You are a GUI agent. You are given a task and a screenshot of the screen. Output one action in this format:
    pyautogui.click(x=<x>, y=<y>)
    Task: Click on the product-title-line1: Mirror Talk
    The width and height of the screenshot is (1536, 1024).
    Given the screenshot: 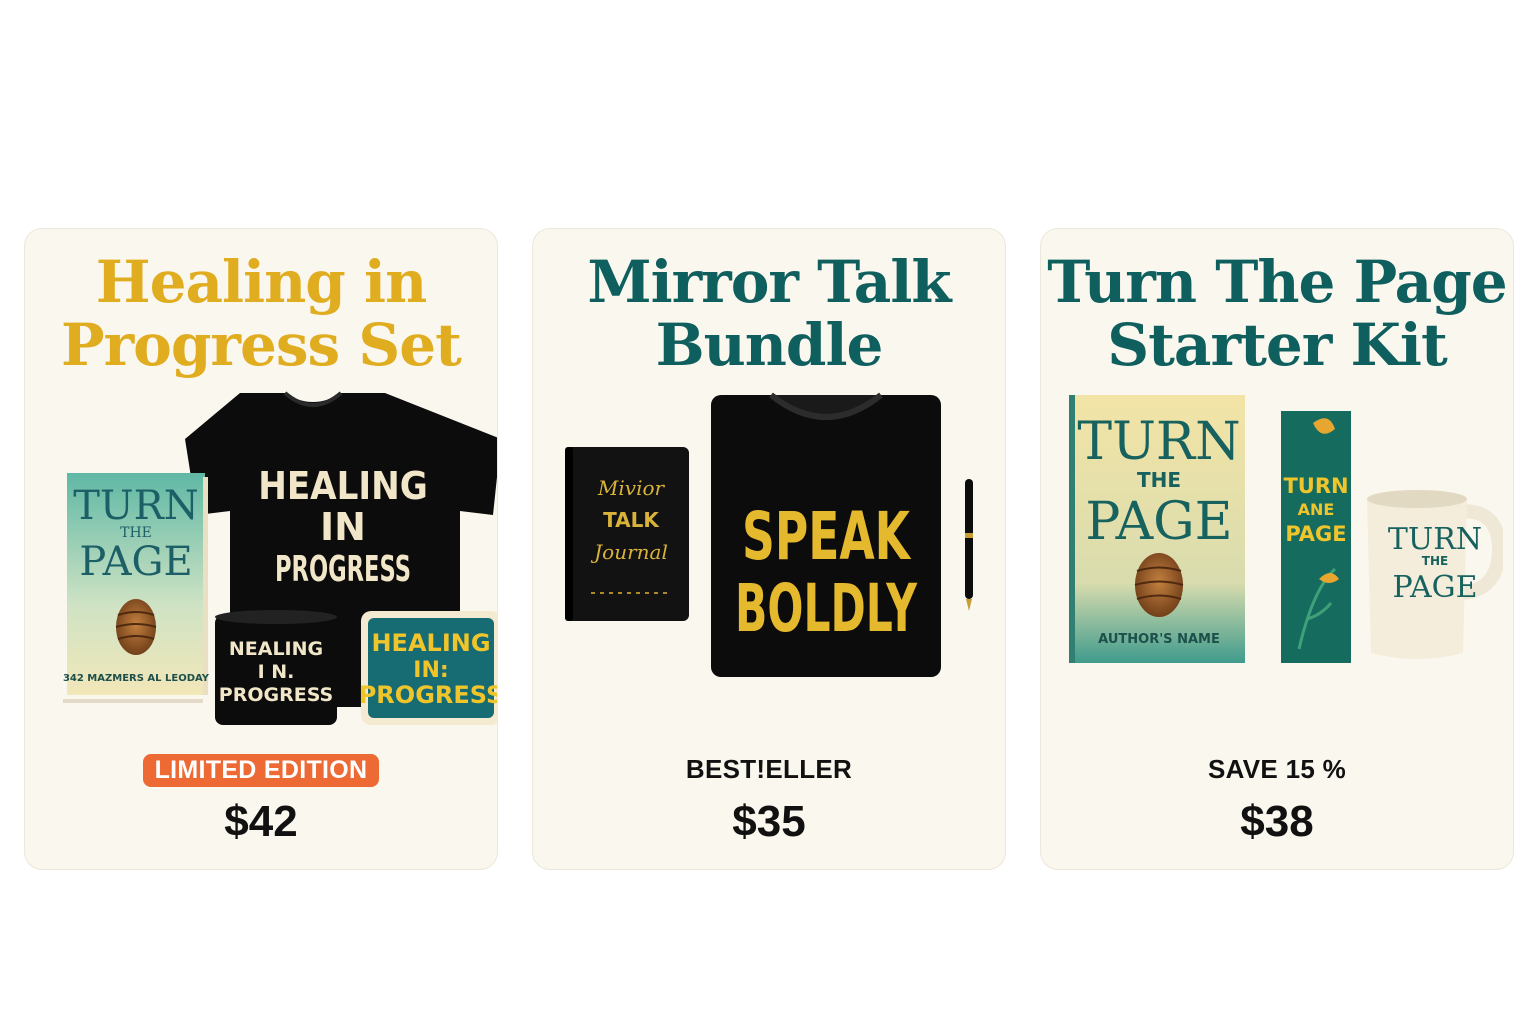 What is the action you would take?
    pyautogui.click(x=769, y=282)
    